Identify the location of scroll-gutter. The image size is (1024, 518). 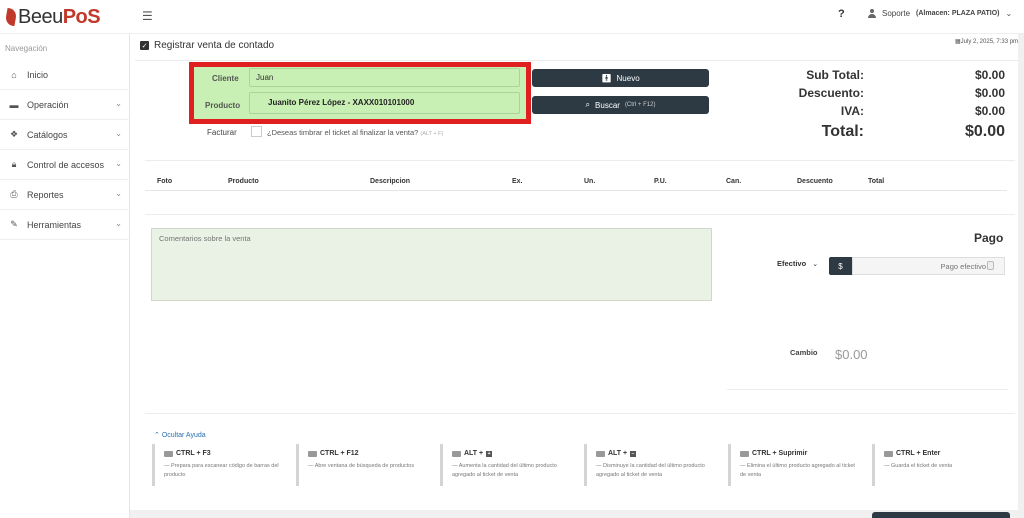
(1021, 276).